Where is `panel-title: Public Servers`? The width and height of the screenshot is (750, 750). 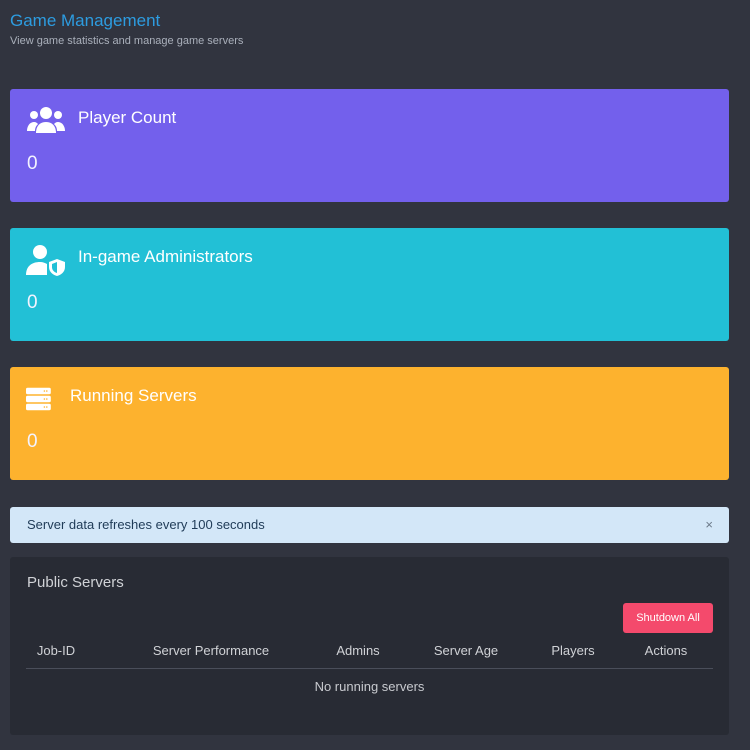
panel-title: Public Servers is located at coordinates (75, 582).